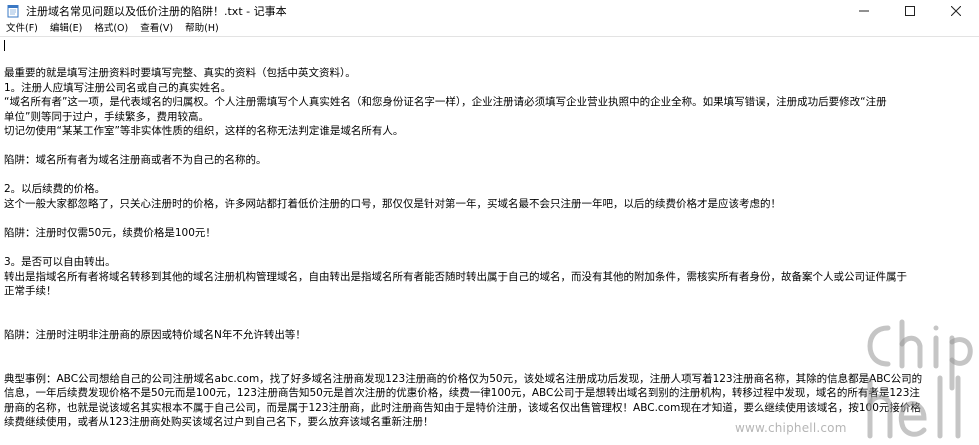 Image resolution: width=979 pixels, height=445 pixels. I want to click on chiphell-logo-watermark, so click(917, 379).